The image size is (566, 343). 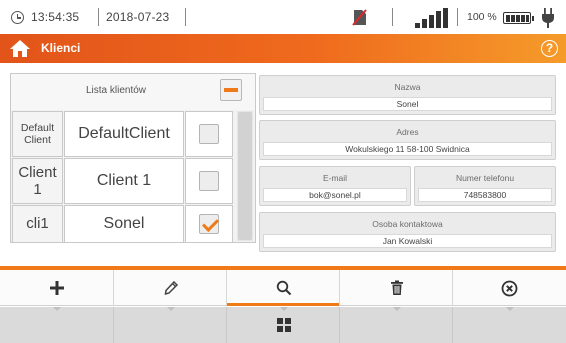 I want to click on name-label: Nazwa, so click(x=407, y=87).